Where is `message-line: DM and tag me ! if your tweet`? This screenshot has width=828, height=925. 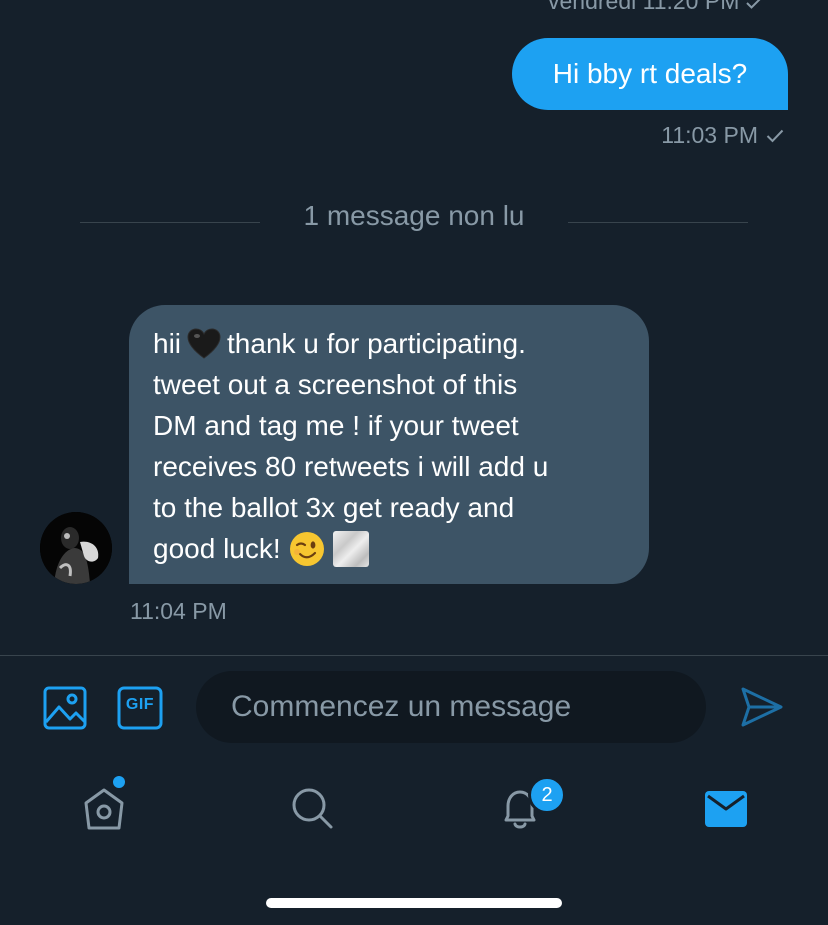
message-line: DM and tag me ! if your tweet is located at coordinates (336, 425).